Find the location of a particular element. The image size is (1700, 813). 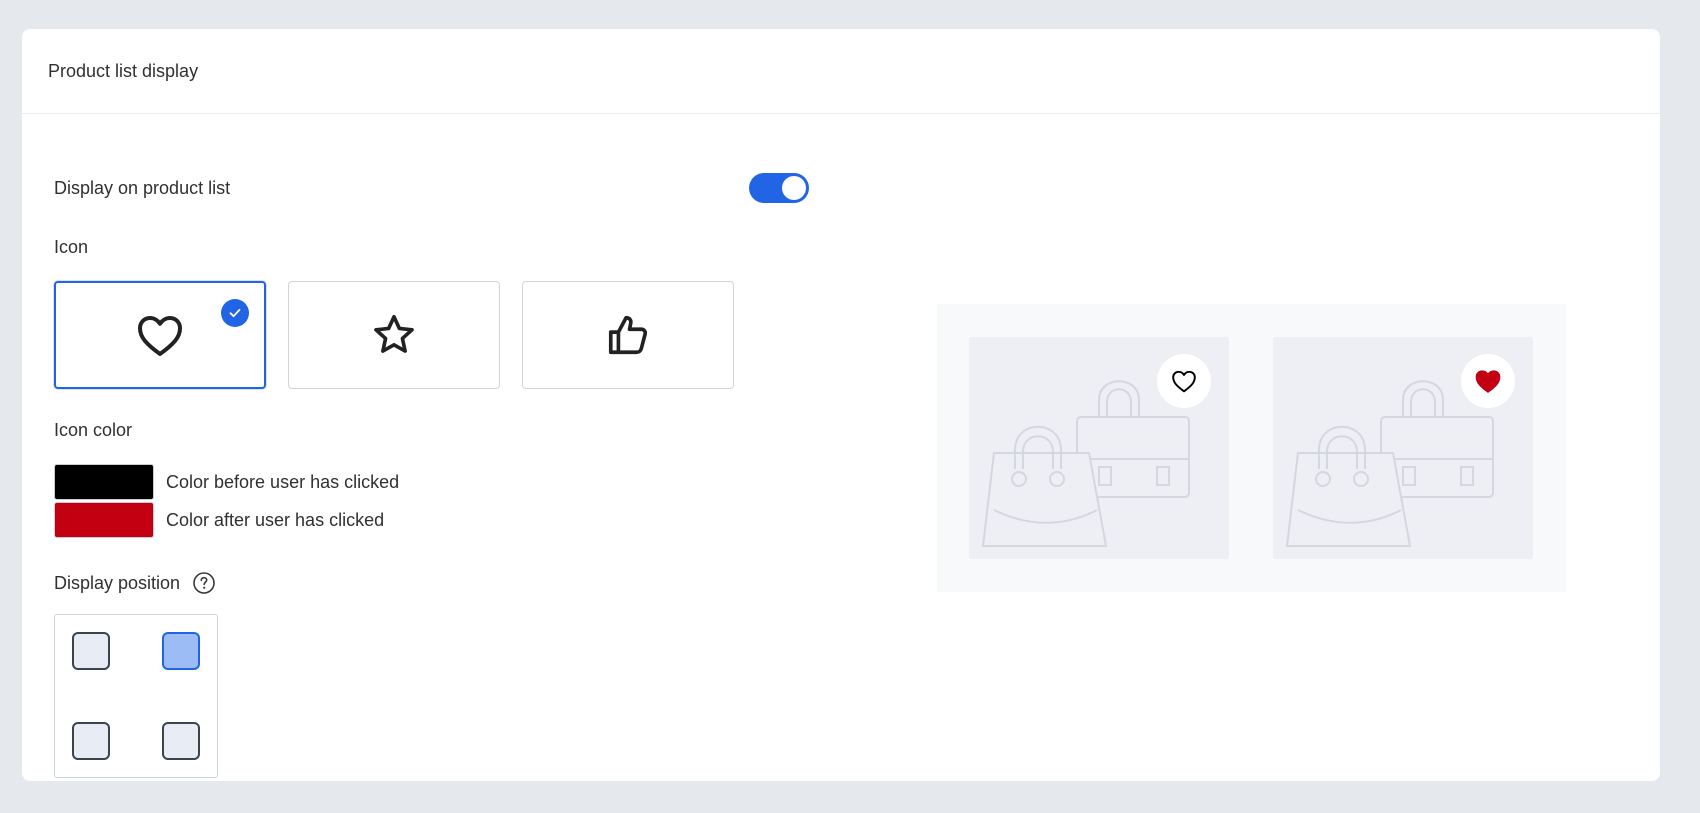

color-after-swatch is located at coordinates (104, 520).